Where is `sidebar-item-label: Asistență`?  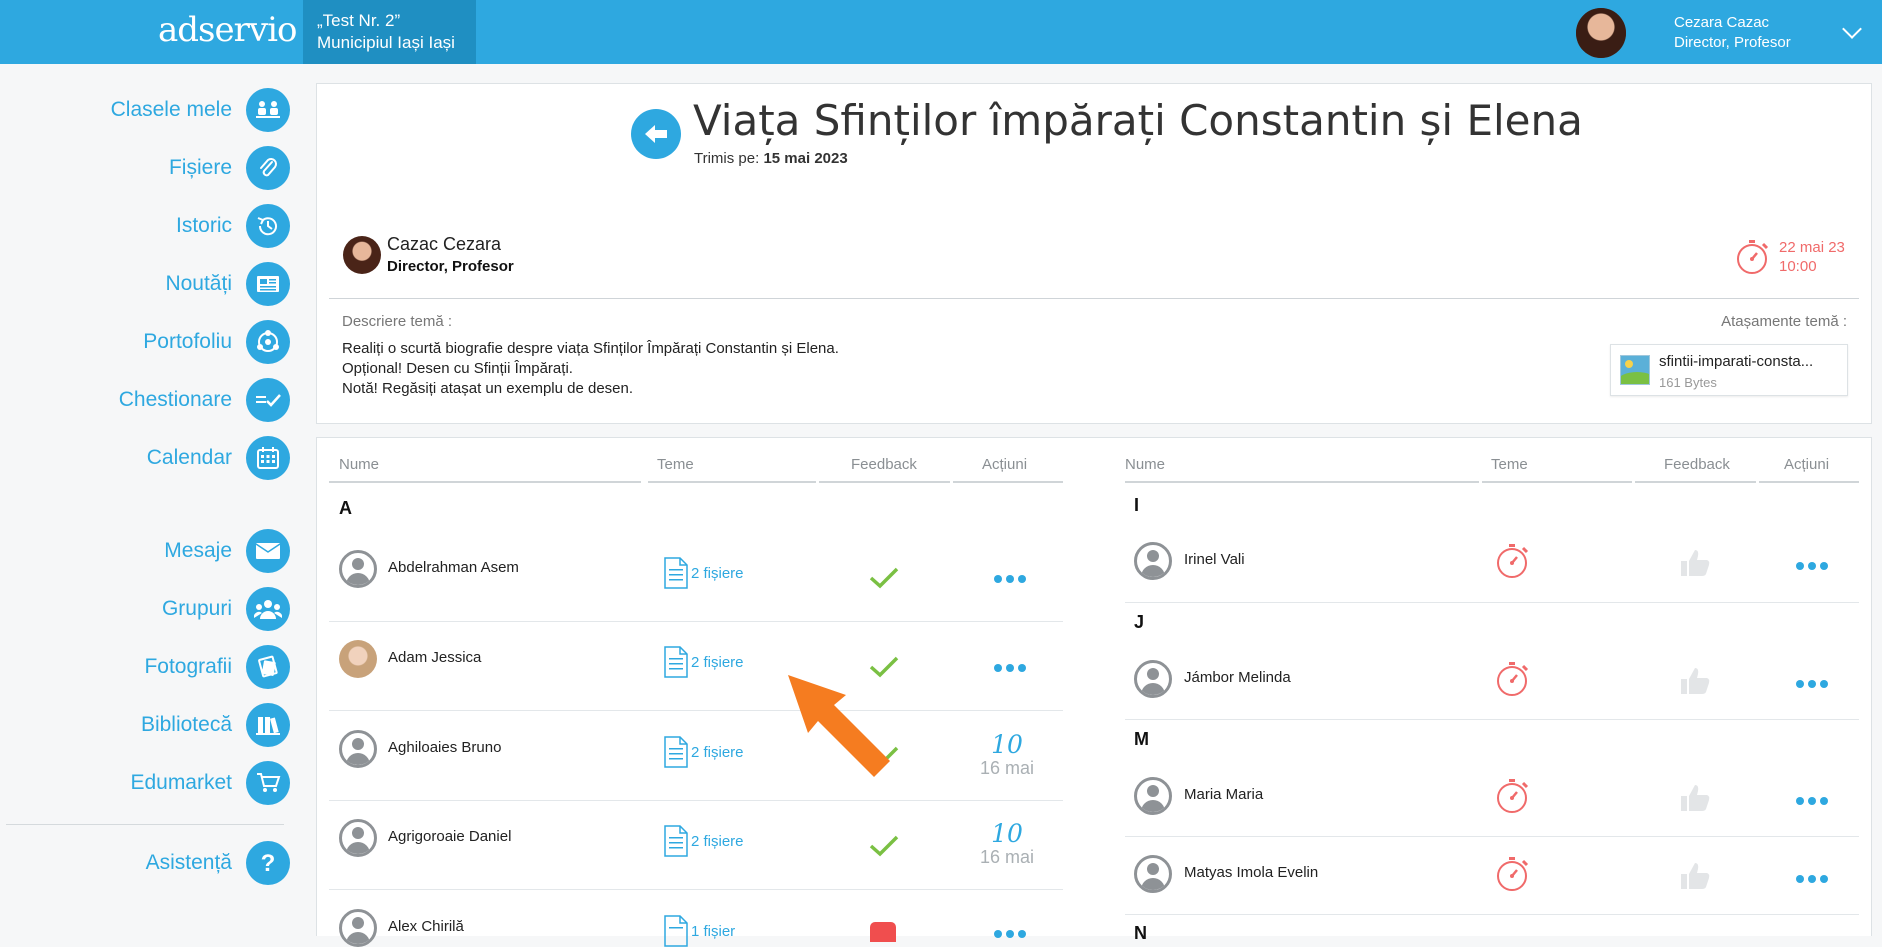 sidebar-item-label: Asistență is located at coordinates (188, 862).